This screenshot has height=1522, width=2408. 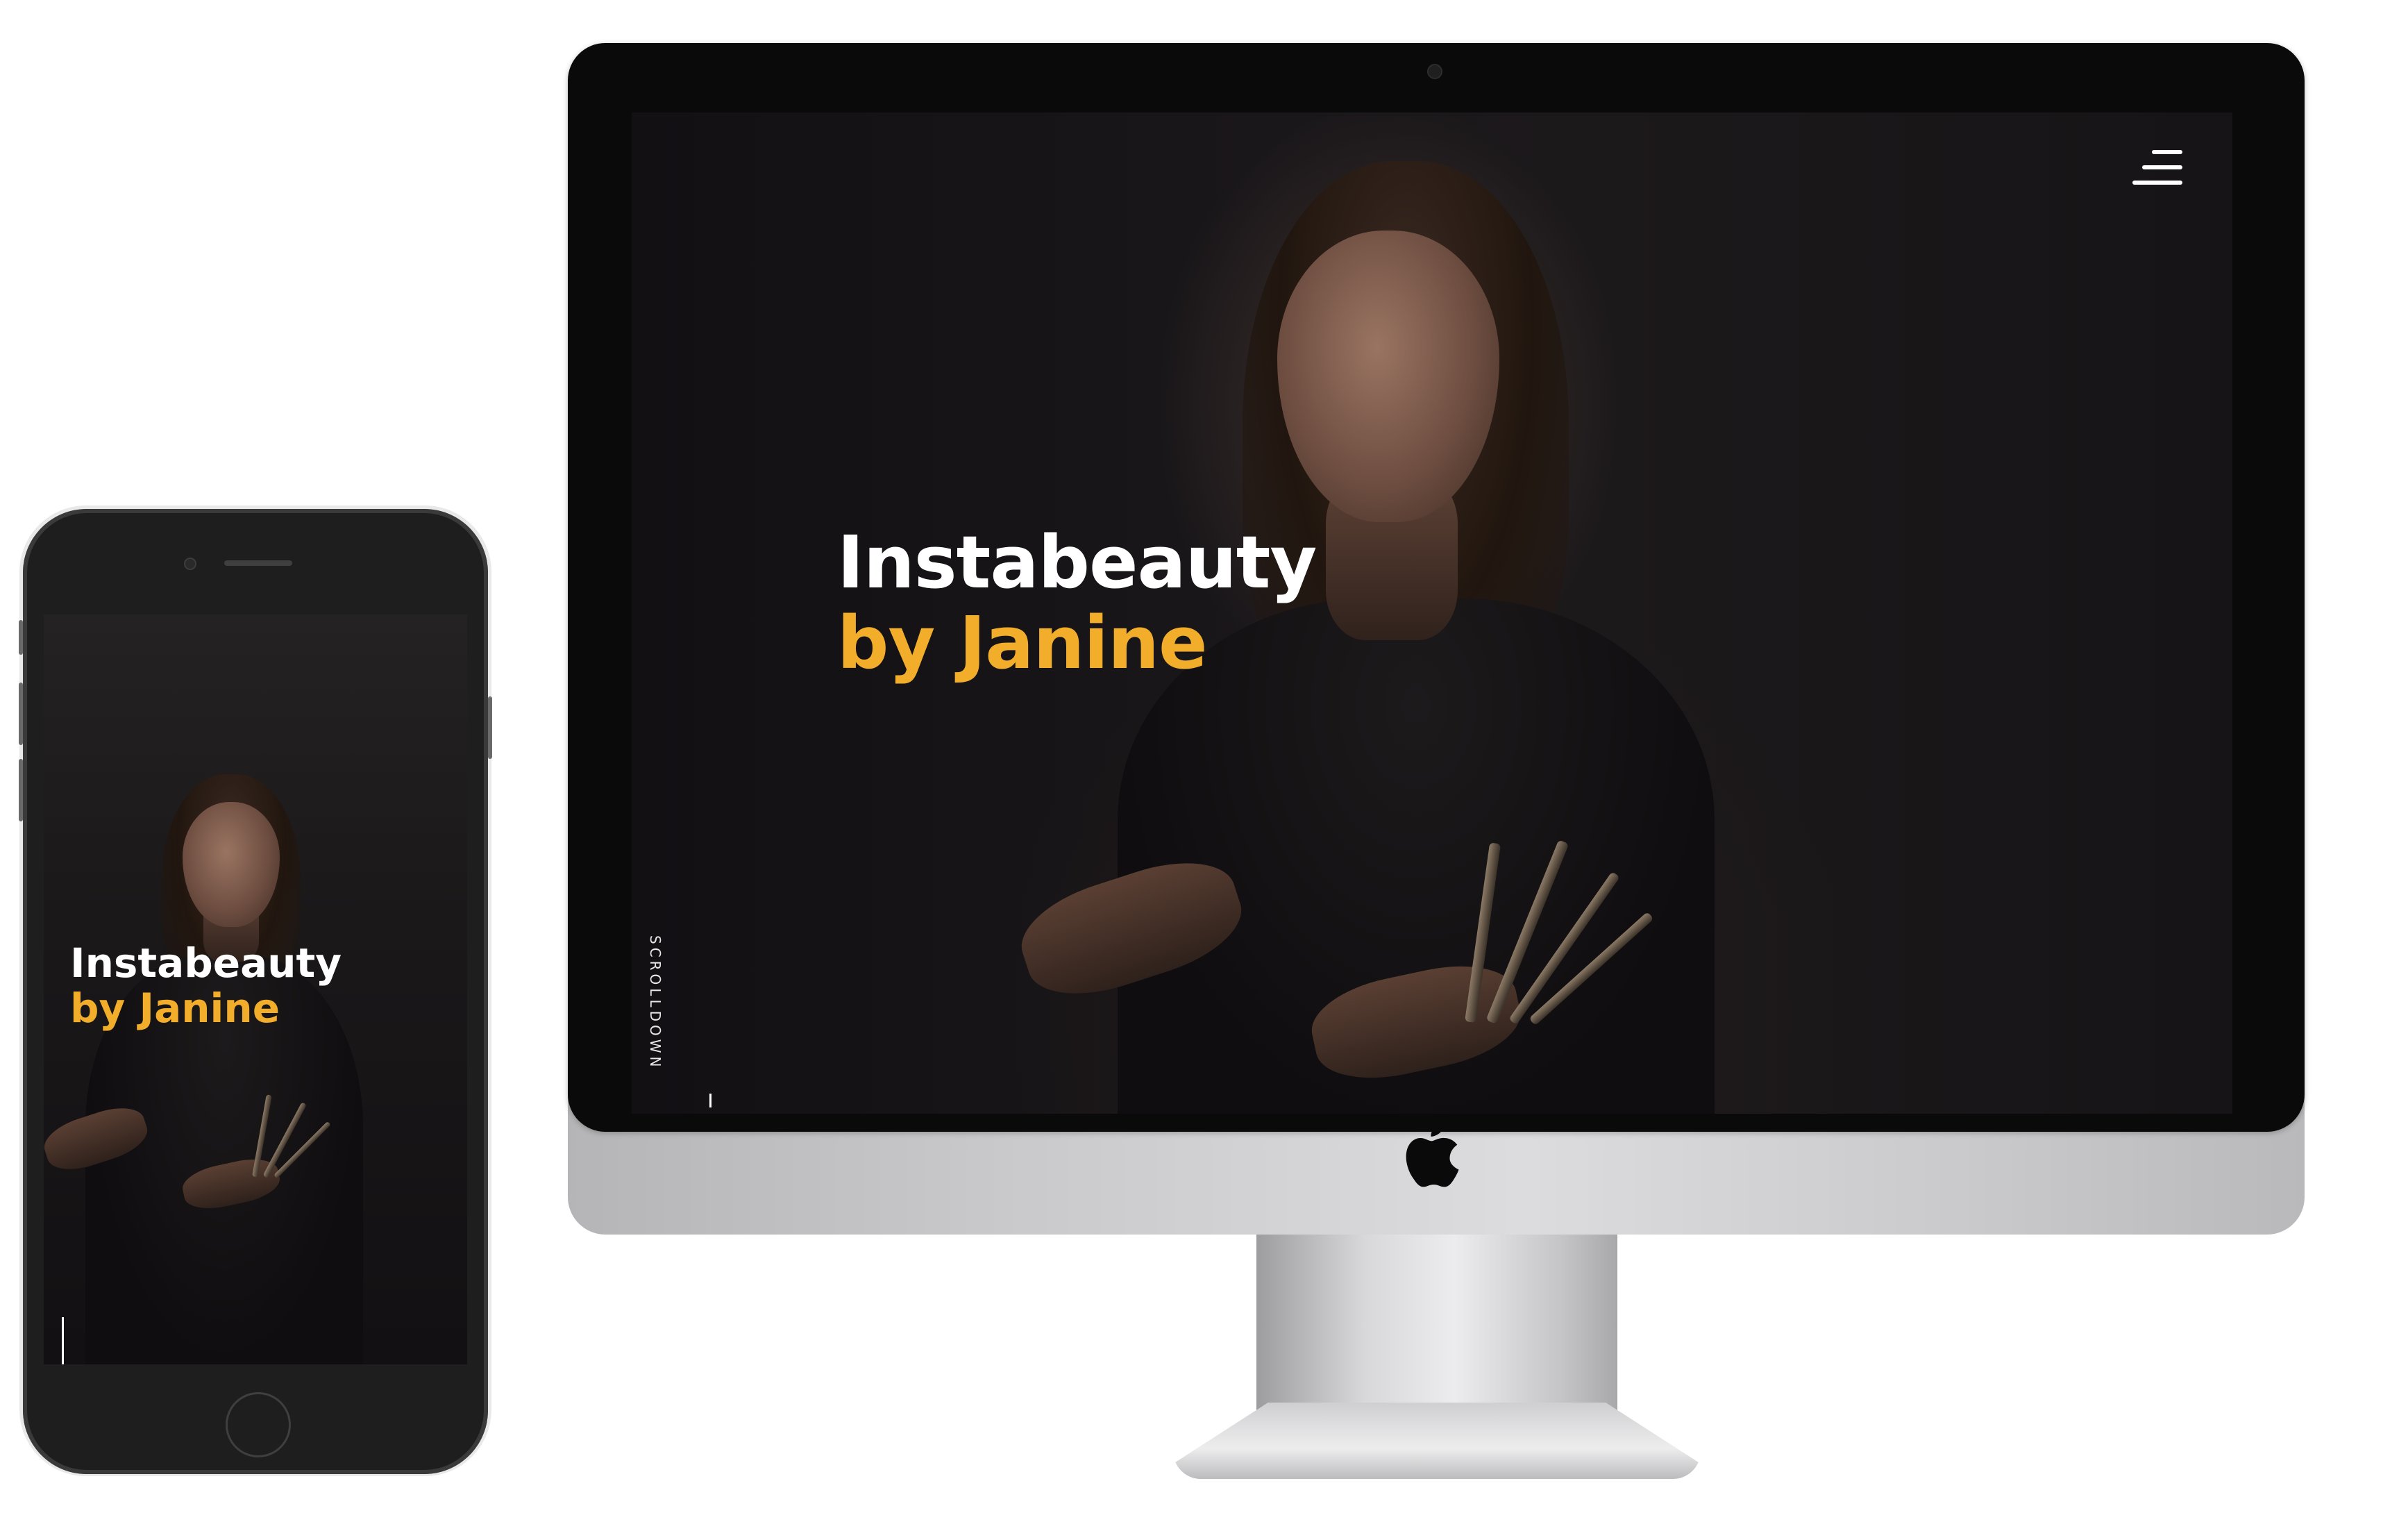 What do you see at coordinates (1437, 1441) in the screenshot?
I see `imac-stand-foot` at bounding box center [1437, 1441].